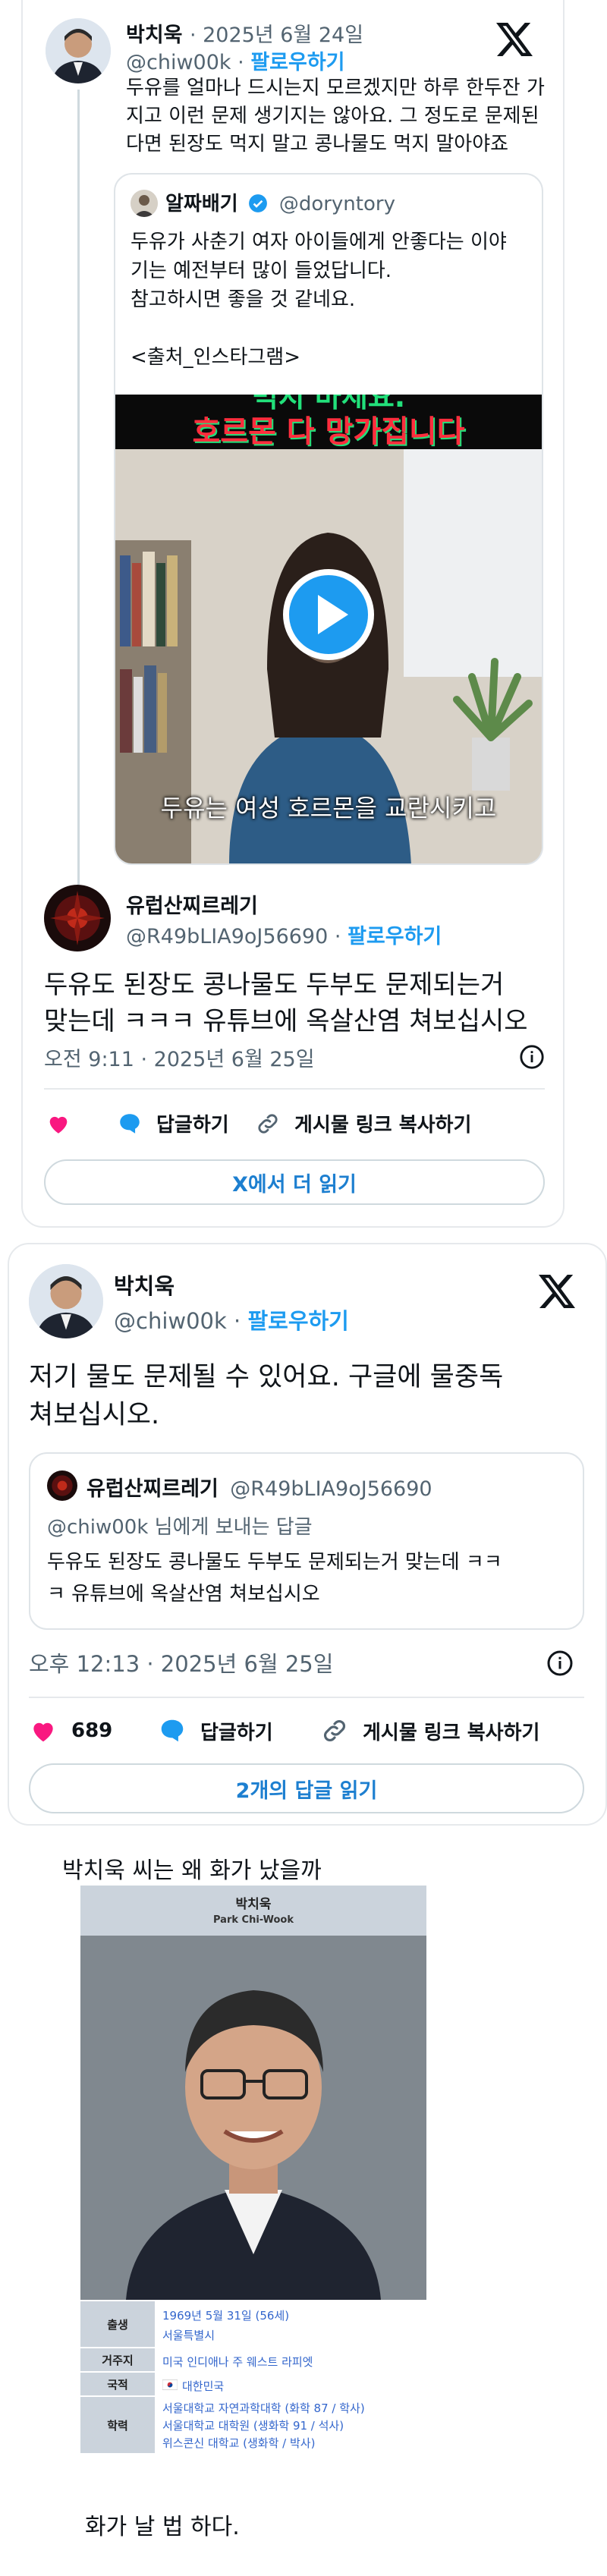 This screenshot has height=2576, width=607. What do you see at coordinates (201, 204) in the screenshot?
I see `quote-author-name: 알짜배기` at bounding box center [201, 204].